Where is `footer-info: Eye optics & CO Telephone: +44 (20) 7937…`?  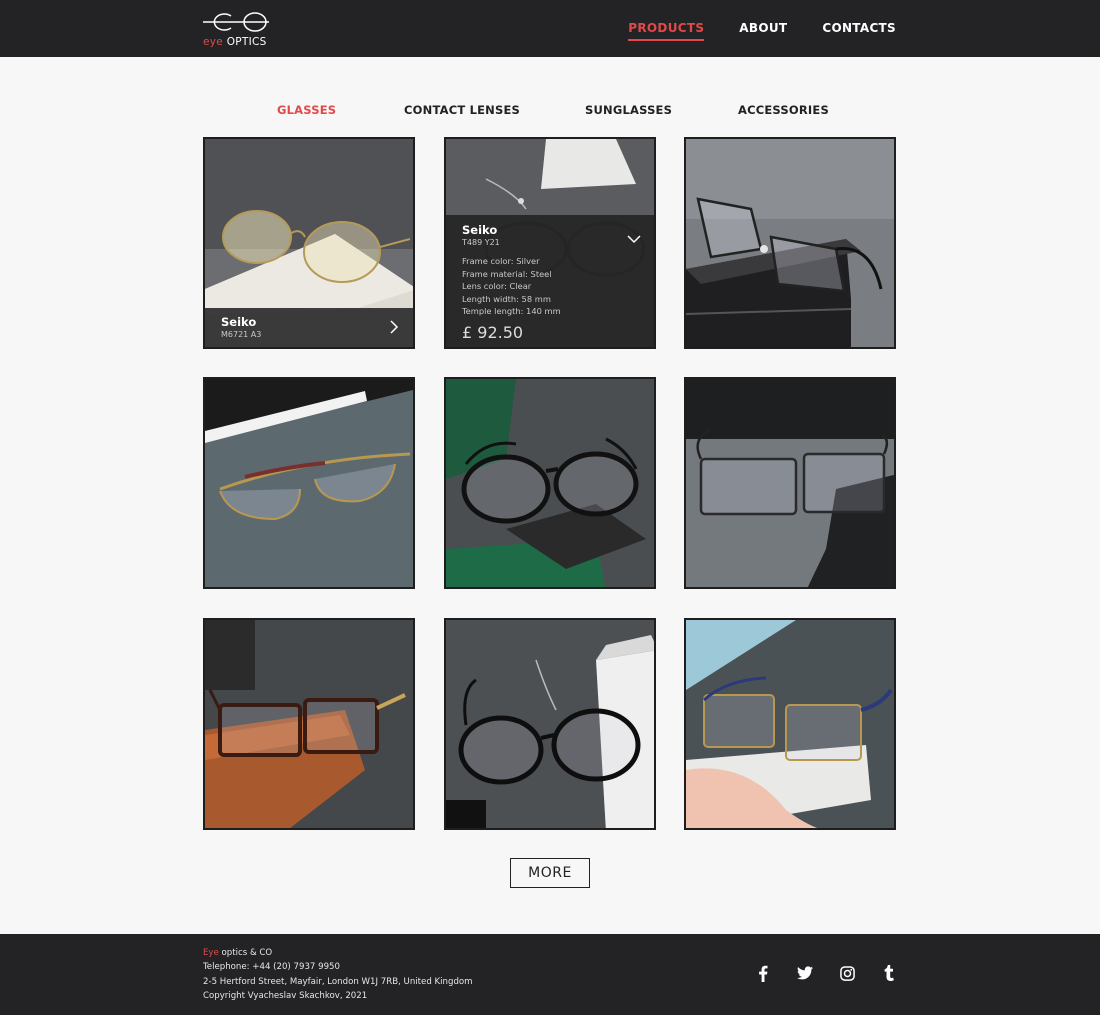 footer-info: Eye optics & CO Telephone: +44 (20) 7937… is located at coordinates (338, 975).